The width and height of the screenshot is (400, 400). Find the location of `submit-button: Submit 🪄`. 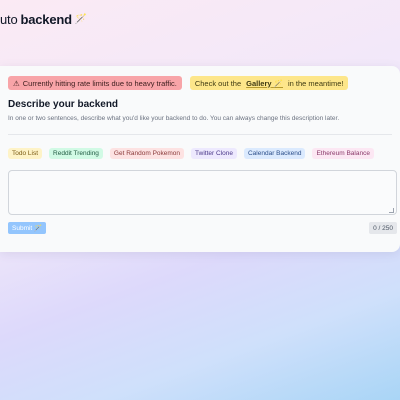

submit-button: Submit 🪄 is located at coordinates (27, 228).